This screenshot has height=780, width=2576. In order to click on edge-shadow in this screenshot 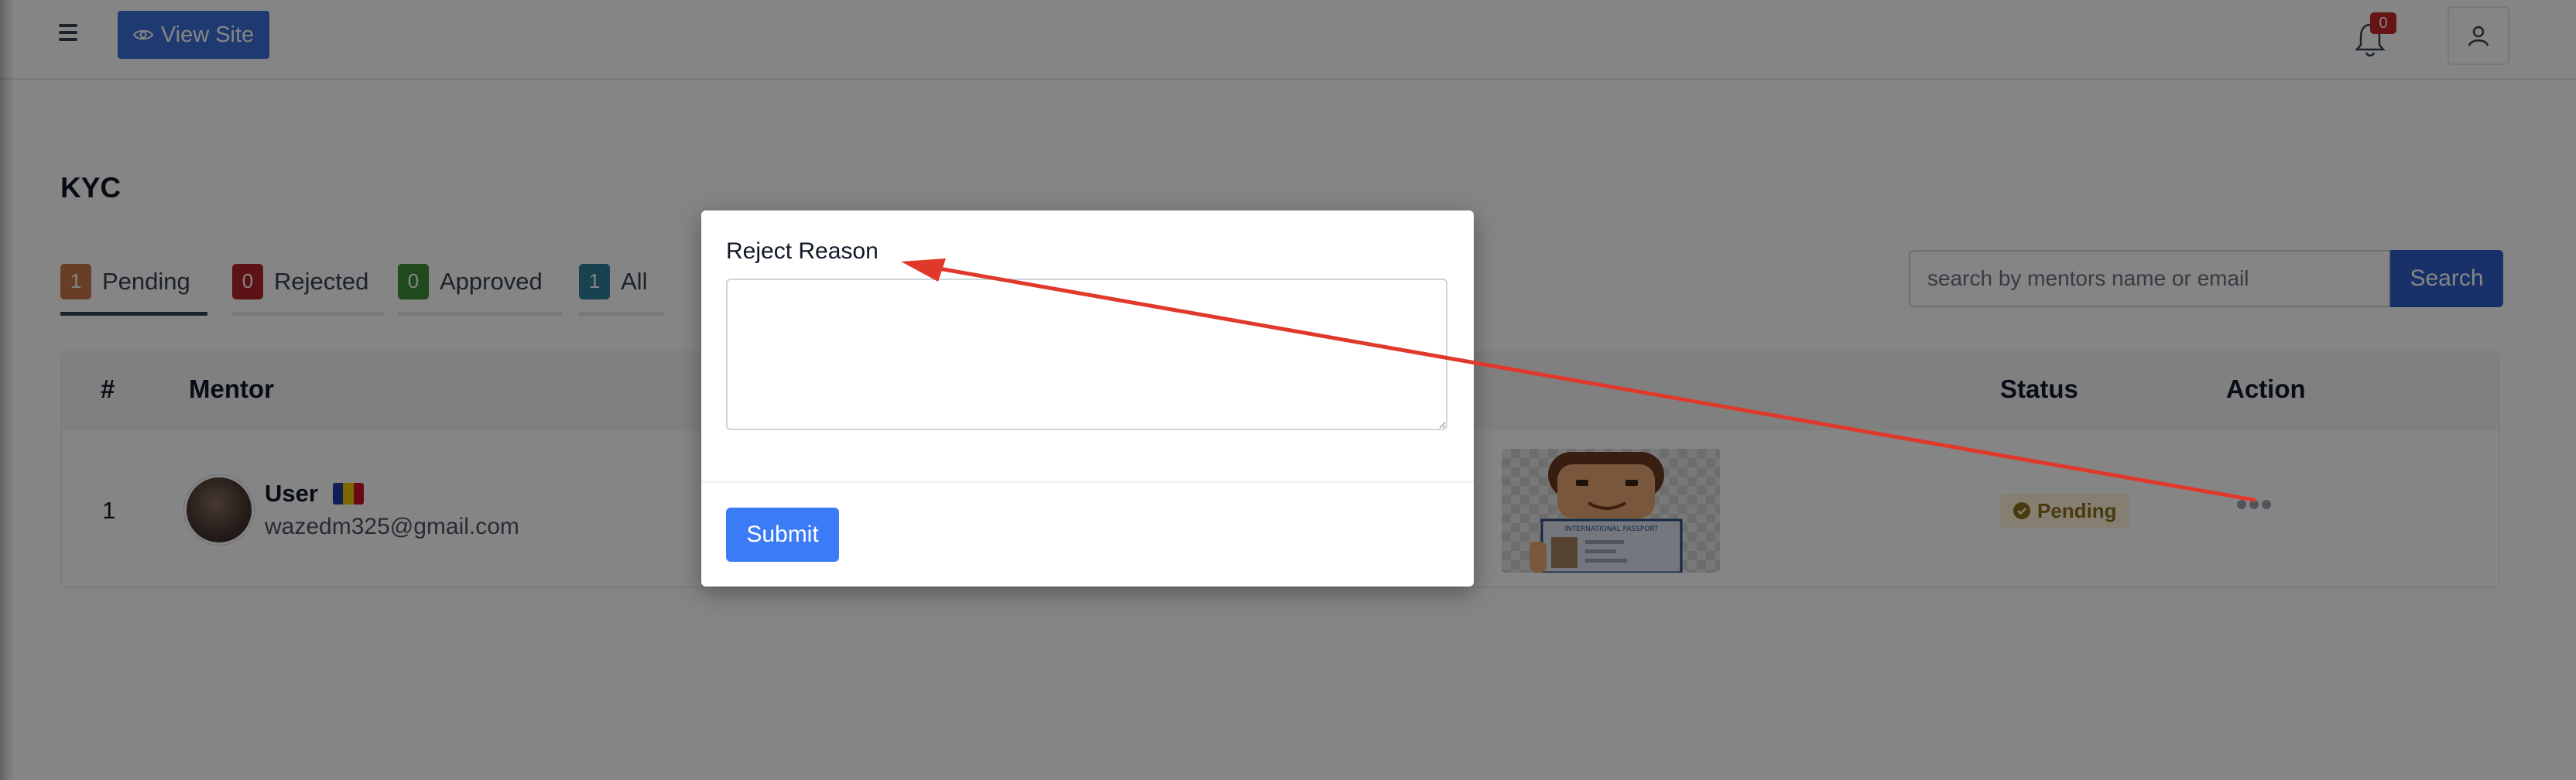, I will do `click(7, 390)`.